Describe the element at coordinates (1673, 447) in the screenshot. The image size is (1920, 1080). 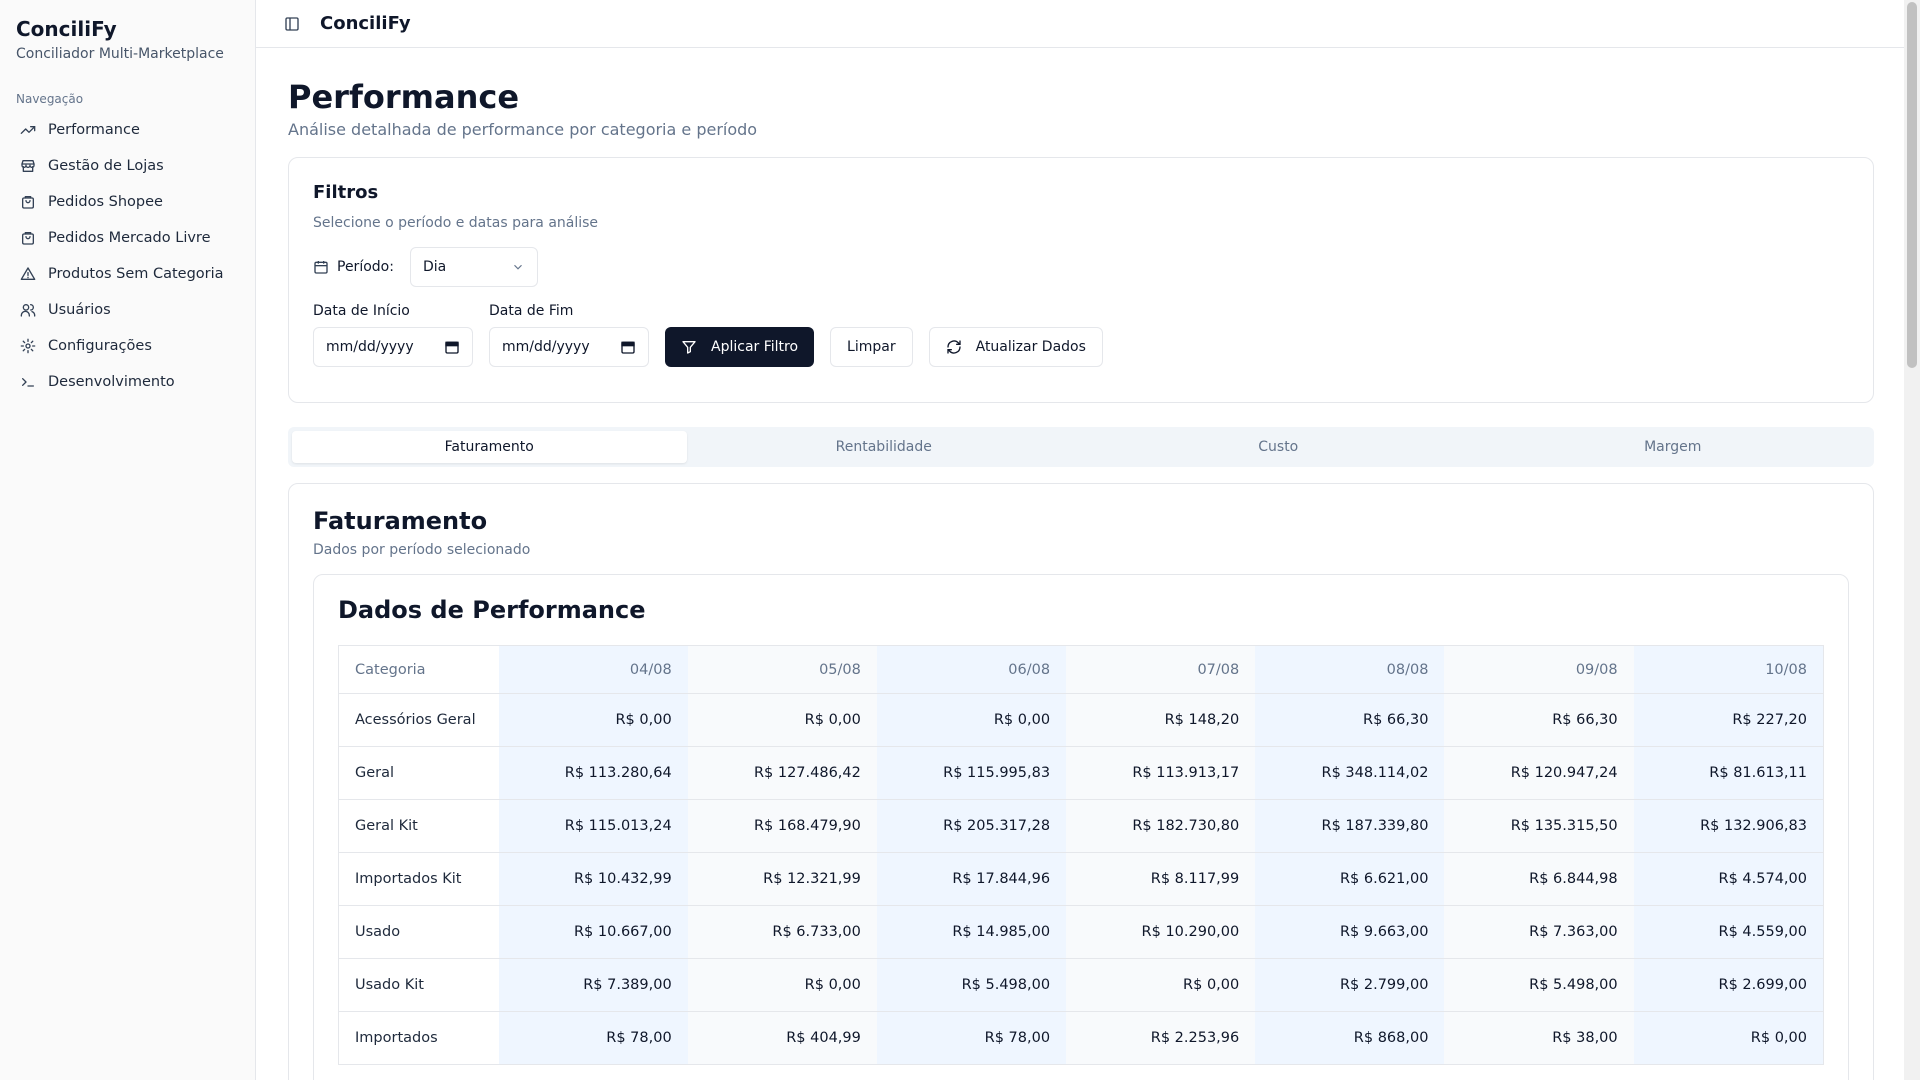
I see `tab-margem: Margem` at that location.